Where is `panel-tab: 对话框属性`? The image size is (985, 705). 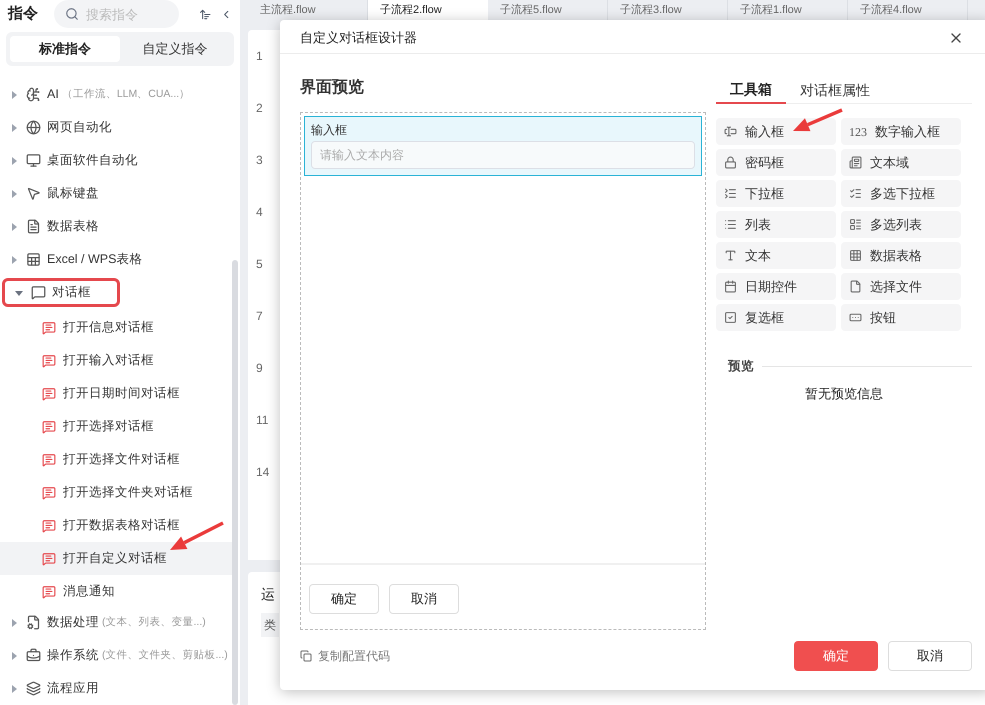 panel-tab: 对话框属性 is located at coordinates (835, 90).